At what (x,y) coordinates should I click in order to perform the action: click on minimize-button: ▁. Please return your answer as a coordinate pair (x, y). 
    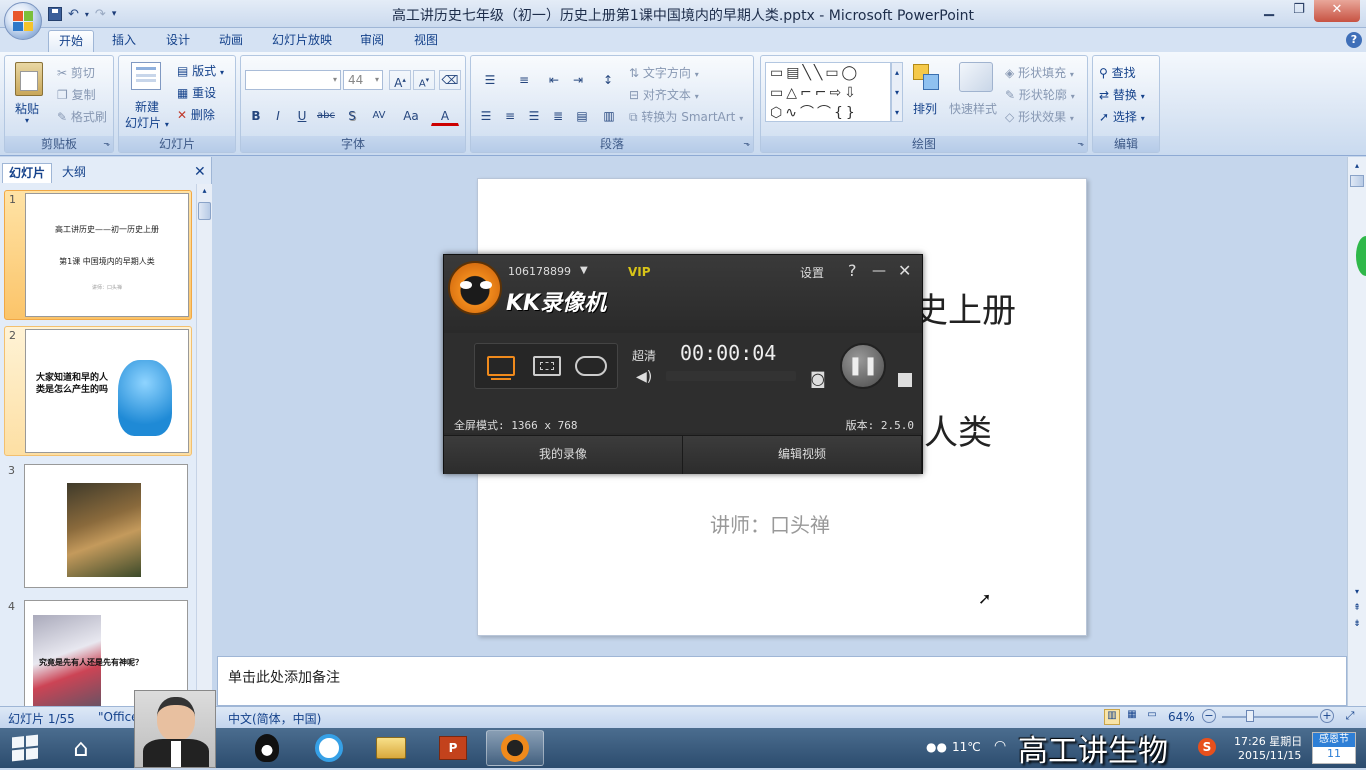
    Looking at the image, I should click on (1269, 11).